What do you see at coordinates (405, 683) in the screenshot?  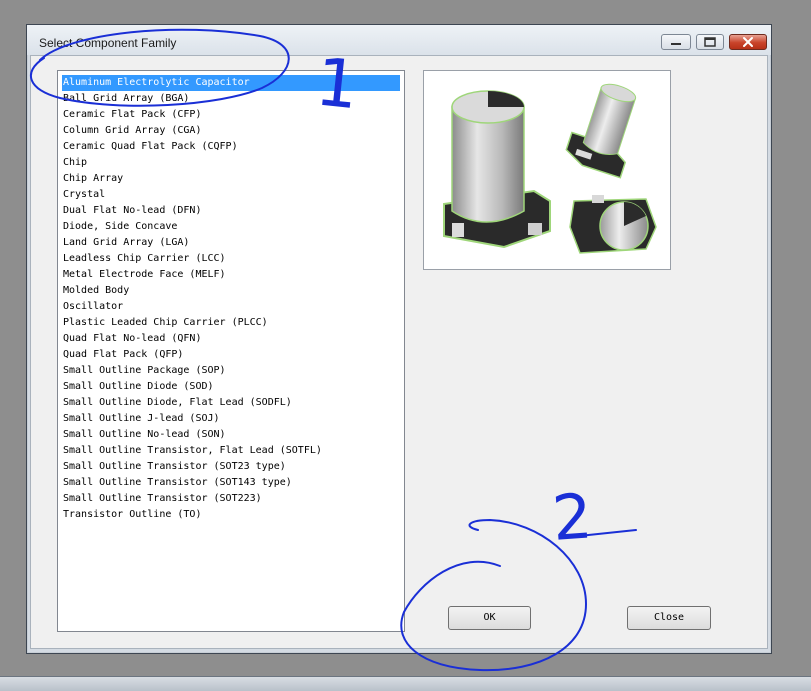 I see `taskbar-strip` at bounding box center [405, 683].